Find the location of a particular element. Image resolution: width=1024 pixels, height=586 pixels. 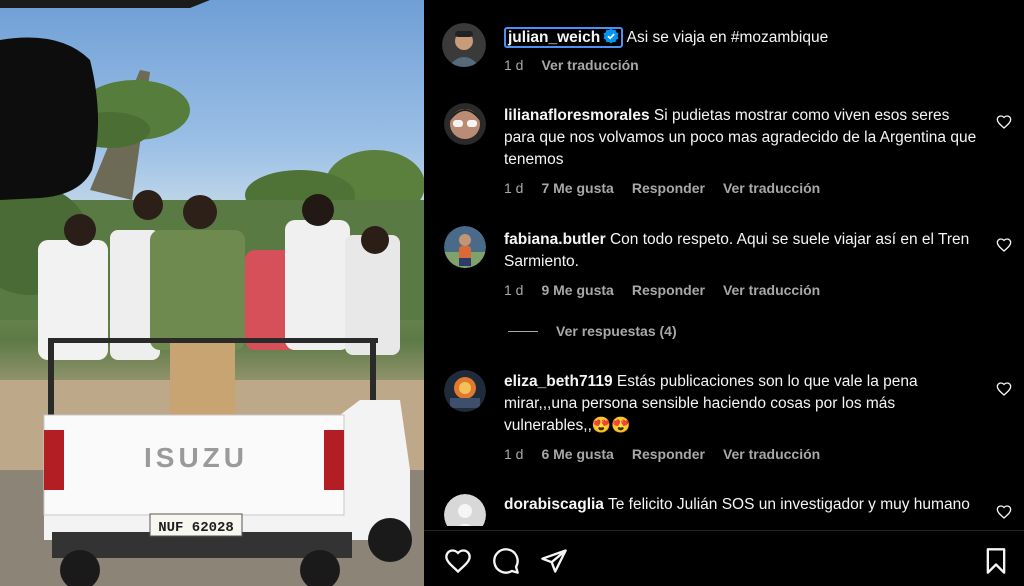

license-plate-text: NUF 62028 is located at coordinates (196, 528).